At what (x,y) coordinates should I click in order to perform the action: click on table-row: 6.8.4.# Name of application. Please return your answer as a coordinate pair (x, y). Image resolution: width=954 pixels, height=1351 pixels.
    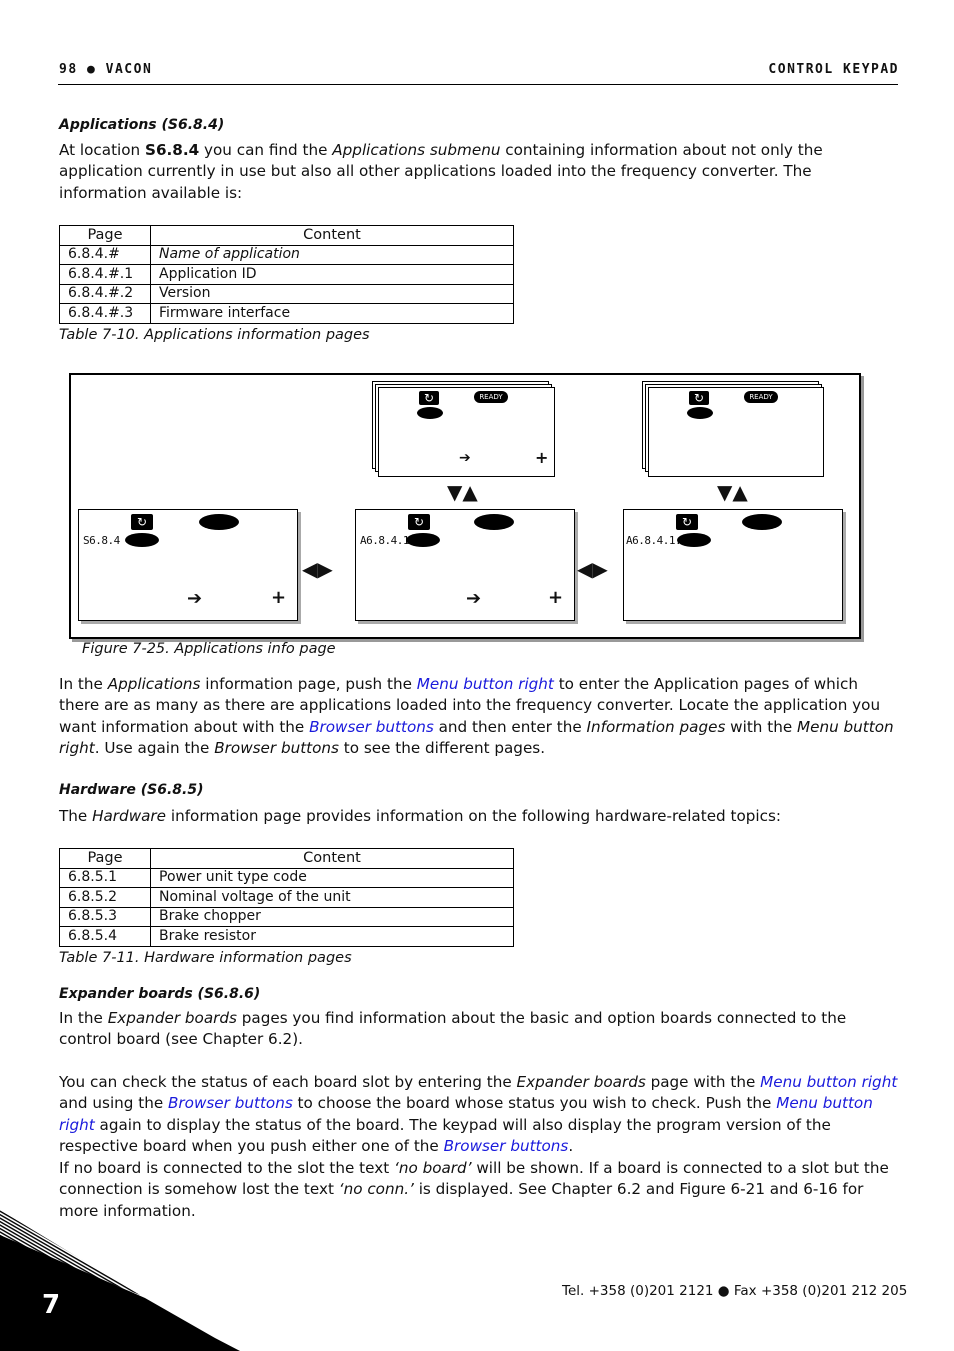
    Looking at the image, I should click on (286, 254).